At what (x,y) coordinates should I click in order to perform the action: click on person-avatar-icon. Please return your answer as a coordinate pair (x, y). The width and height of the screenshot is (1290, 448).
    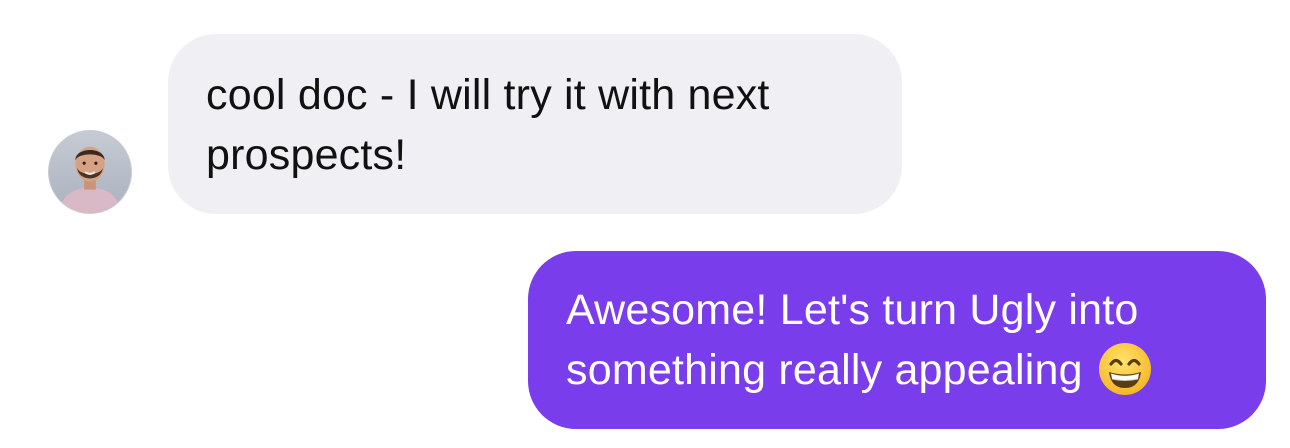
    Looking at the image, I should click on (90, 172).